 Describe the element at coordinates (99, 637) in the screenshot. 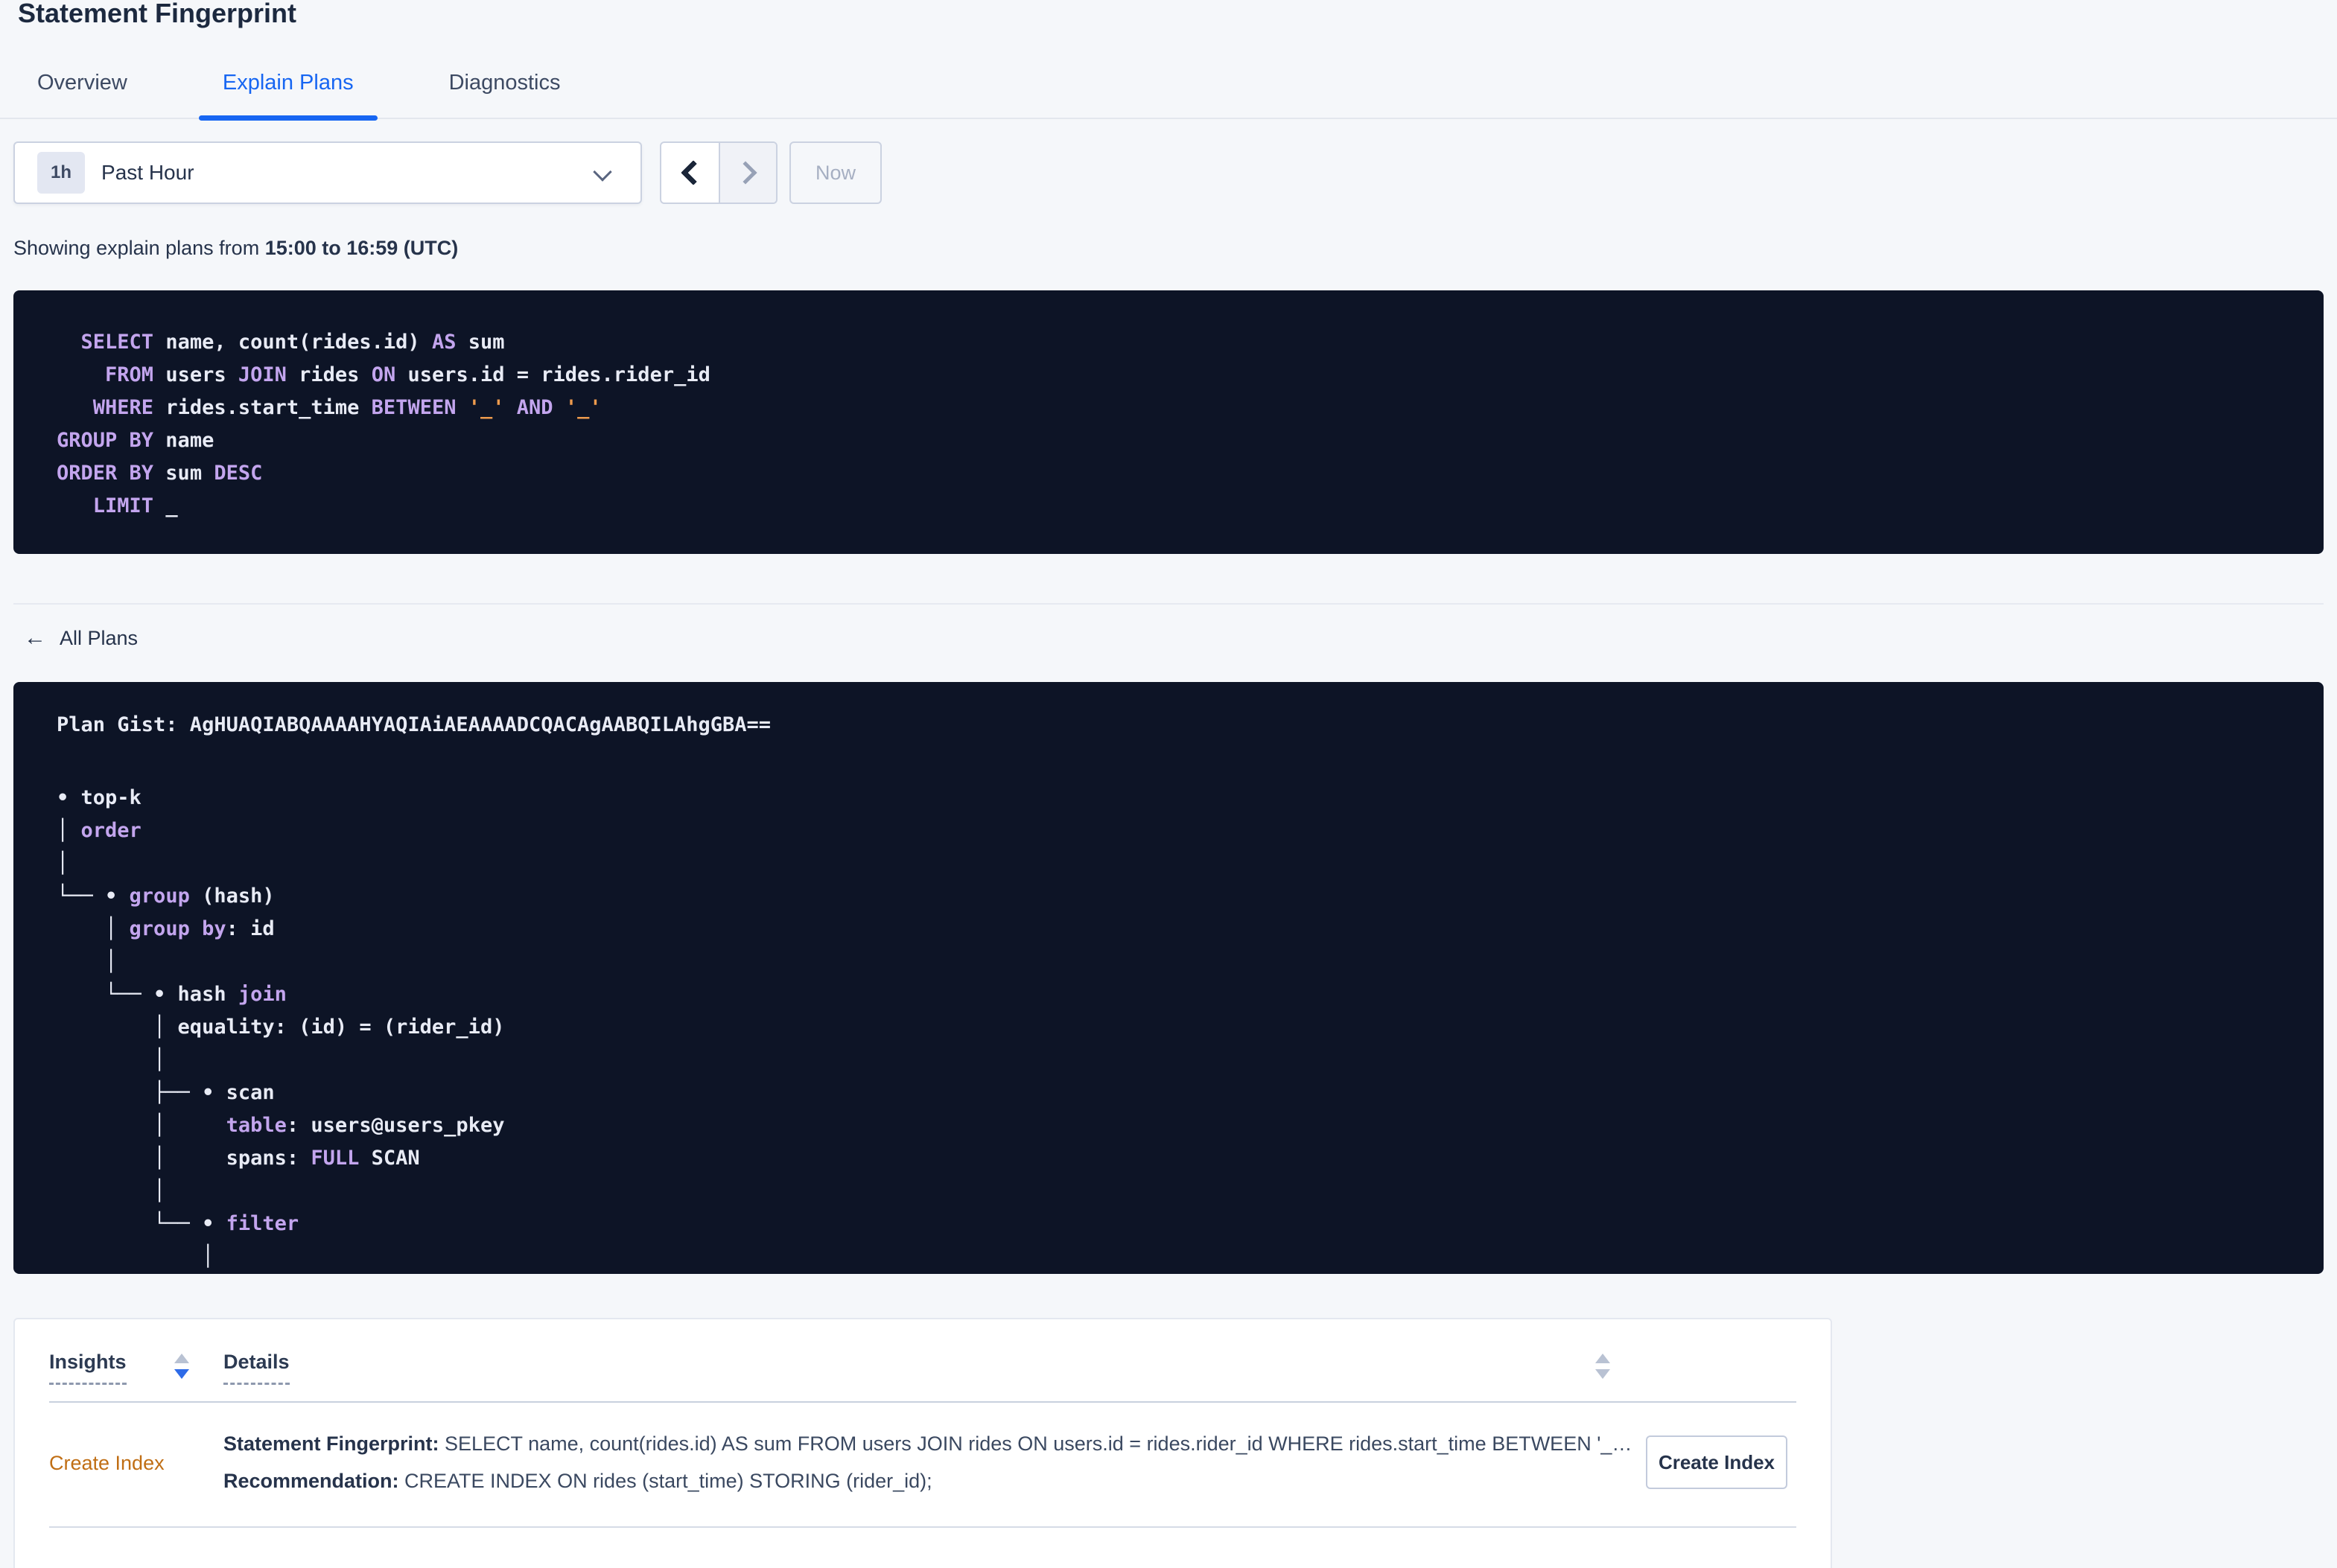

I see `all-plans-label: All Plans` at that location.